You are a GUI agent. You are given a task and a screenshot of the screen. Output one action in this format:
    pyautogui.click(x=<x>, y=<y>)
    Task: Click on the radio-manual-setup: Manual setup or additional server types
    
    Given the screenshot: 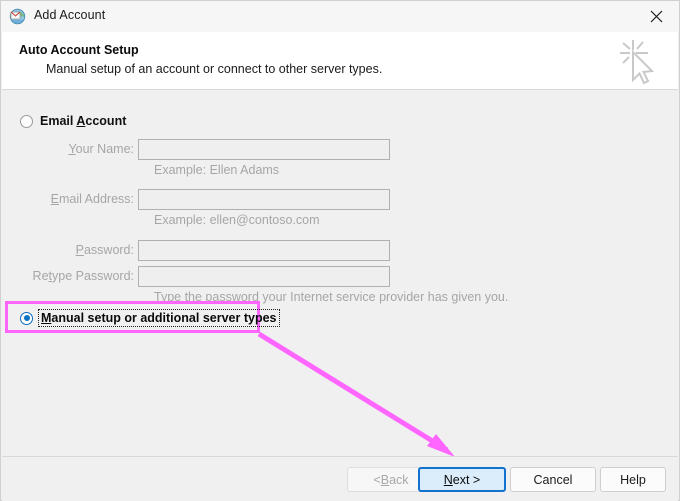 What is the action you would take?
    pyautogui.click(x=150, y=318)
    